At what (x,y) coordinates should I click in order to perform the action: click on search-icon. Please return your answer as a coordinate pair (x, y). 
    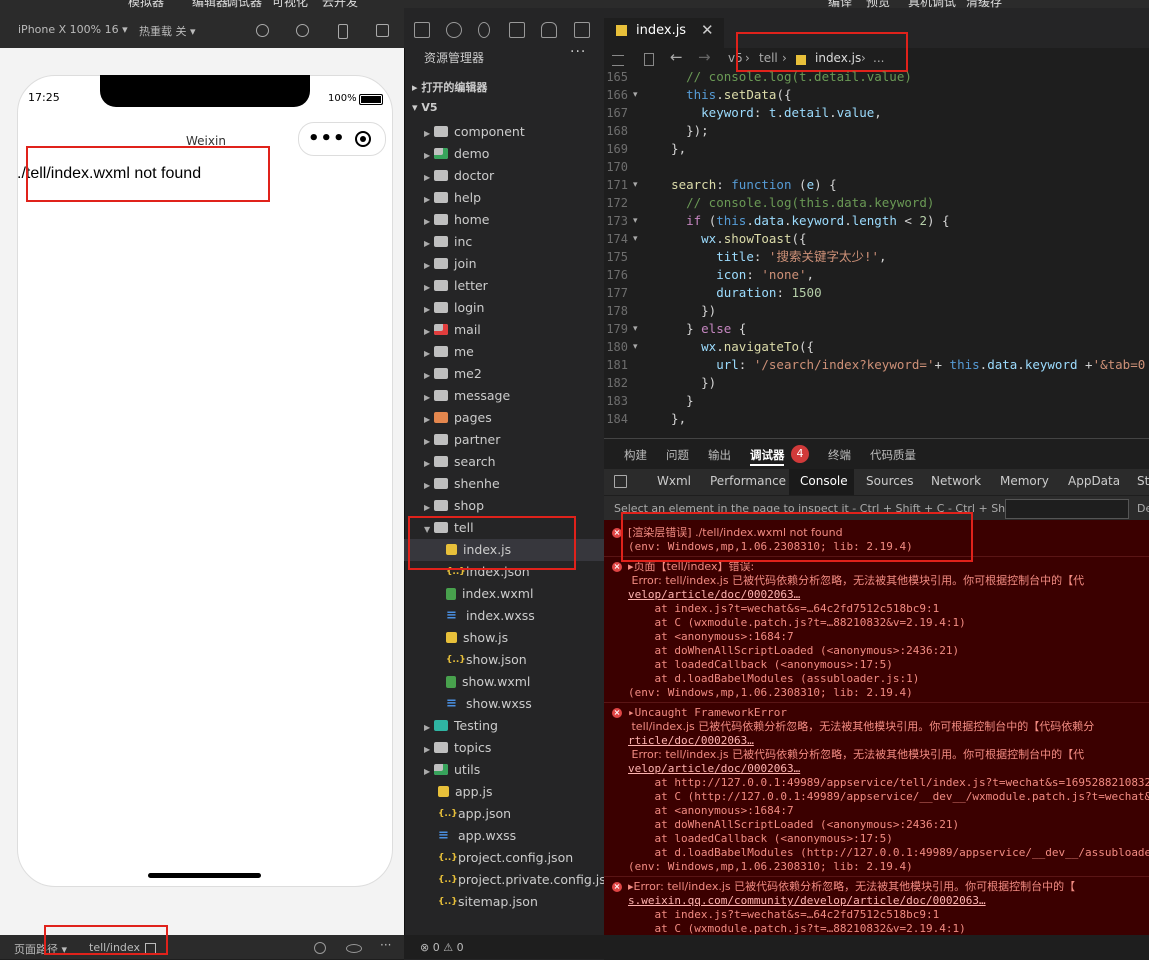
    Looking at the image, I should click on (454, 30).